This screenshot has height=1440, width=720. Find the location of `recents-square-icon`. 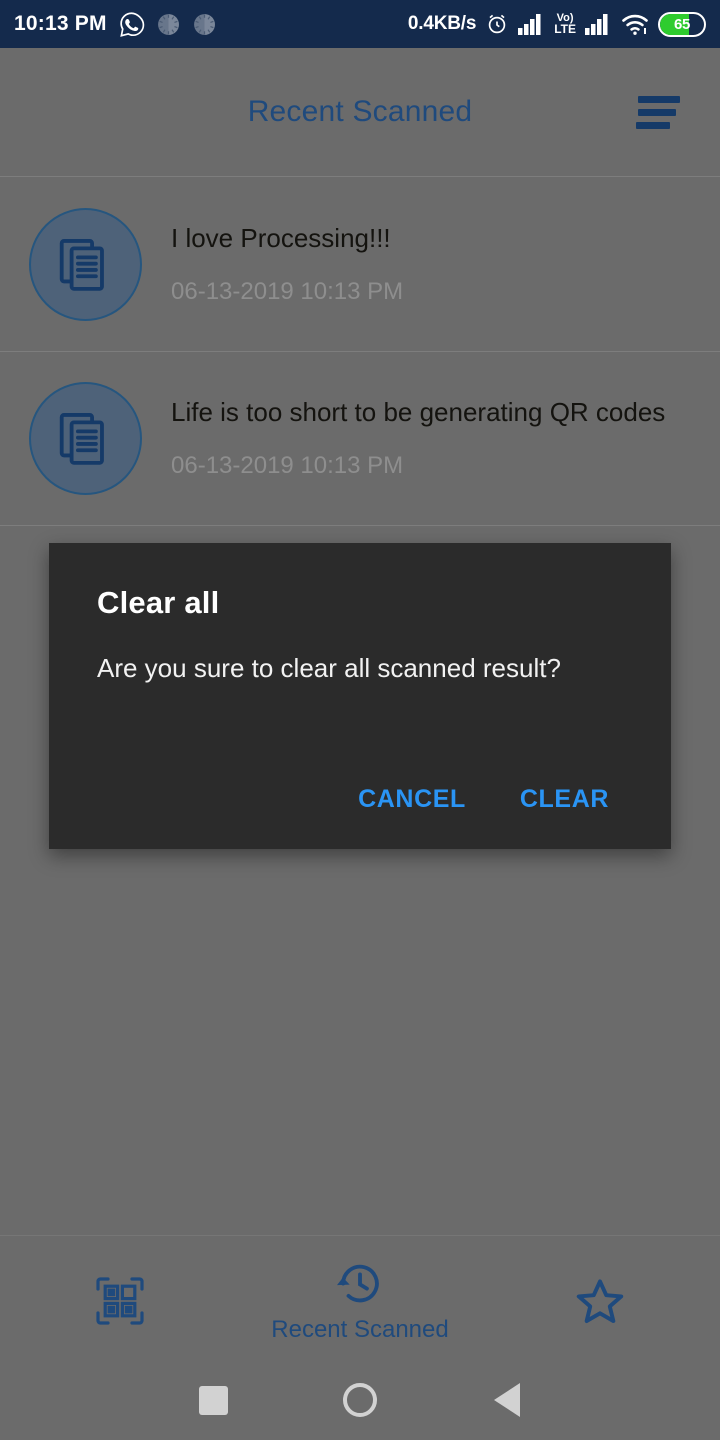

recents-square-icon is located at coordinates (213, 1400).